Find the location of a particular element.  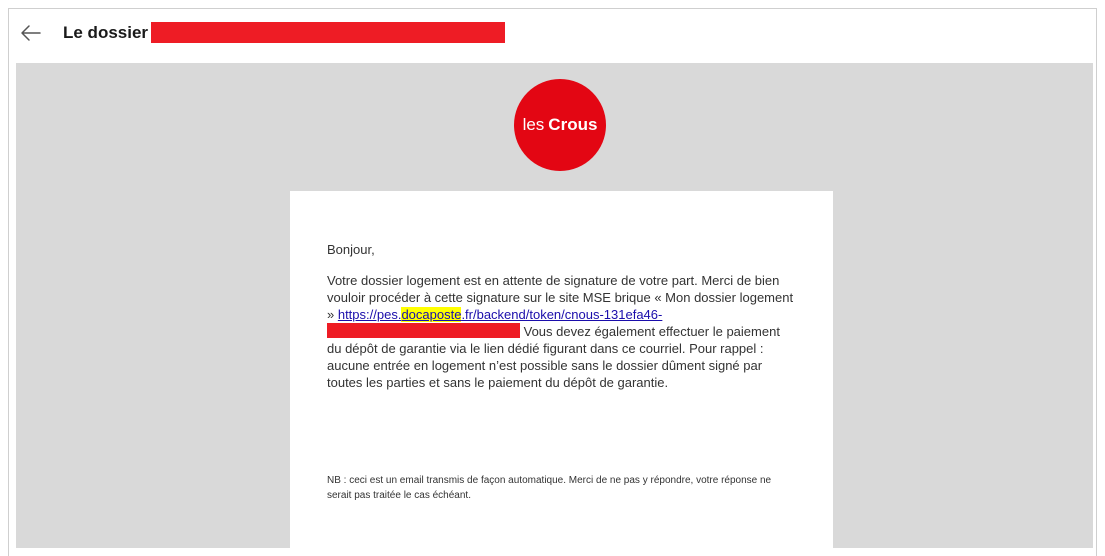

crous-logo: les Crous is located at coordinates (560, 125).